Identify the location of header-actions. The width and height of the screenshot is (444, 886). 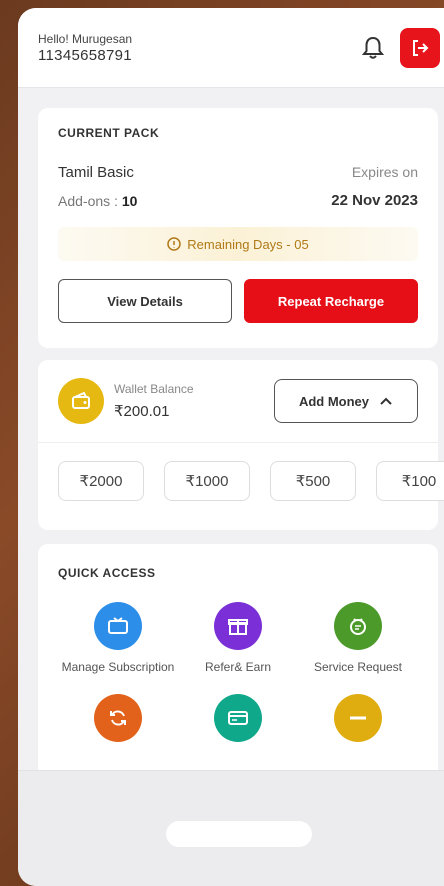
(400, 47).